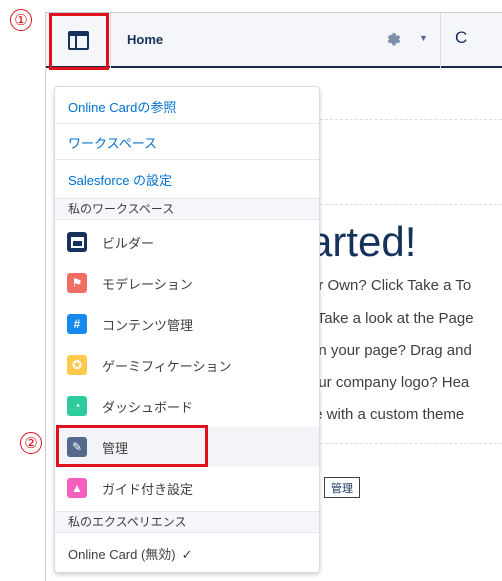 Image resolution: width=502 pixels, height=581 pixels. What do you see at coordinates (424, 38) in the screenshot?
I see `chevron-down-icon: ▼` at bounding box center [424, 38].